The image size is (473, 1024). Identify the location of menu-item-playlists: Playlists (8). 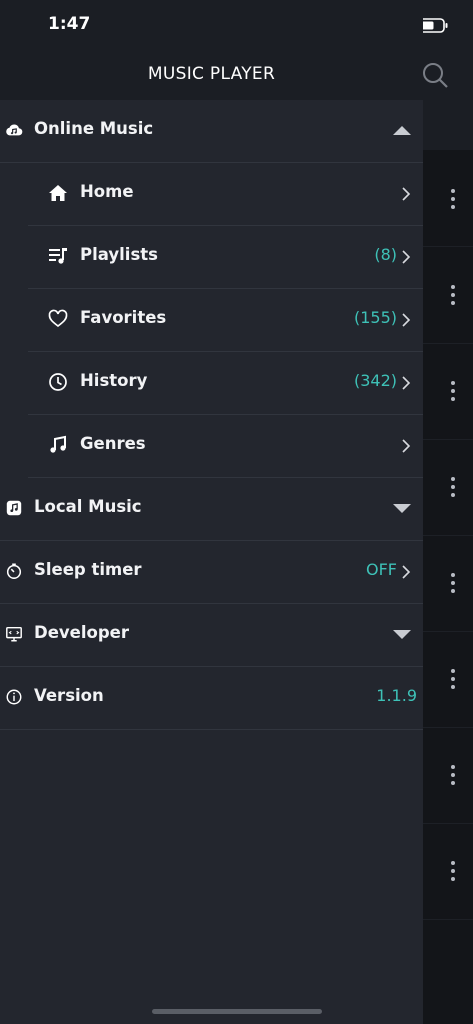
(225, 257).